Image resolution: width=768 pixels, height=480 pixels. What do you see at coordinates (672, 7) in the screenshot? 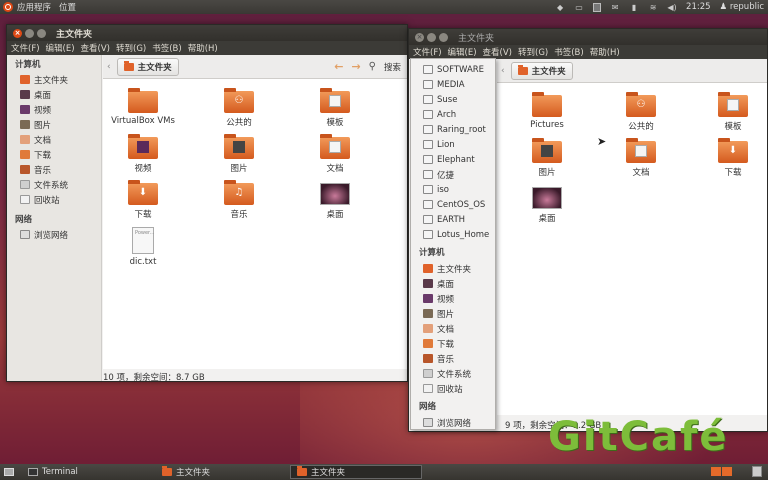
I see `volume-icon: ◀)` at bounding box center [672, 7].